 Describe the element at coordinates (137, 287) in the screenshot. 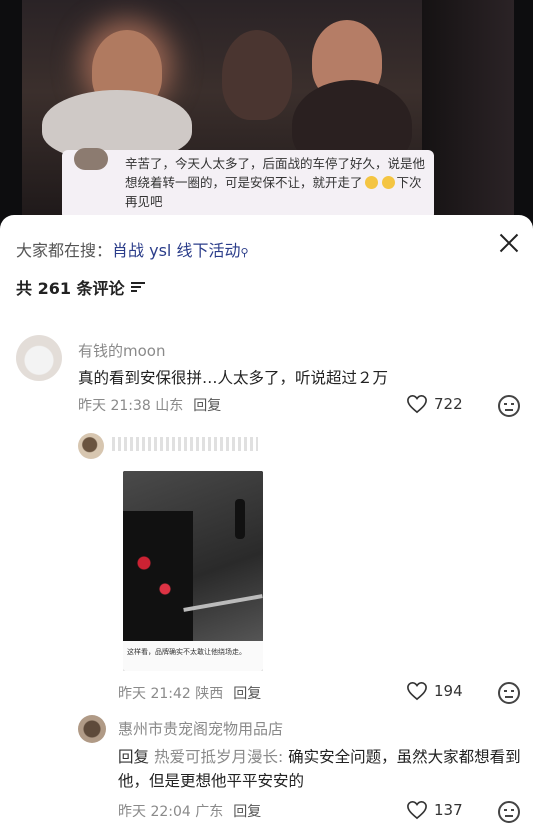

I see `sort-filter-icon` at that location.